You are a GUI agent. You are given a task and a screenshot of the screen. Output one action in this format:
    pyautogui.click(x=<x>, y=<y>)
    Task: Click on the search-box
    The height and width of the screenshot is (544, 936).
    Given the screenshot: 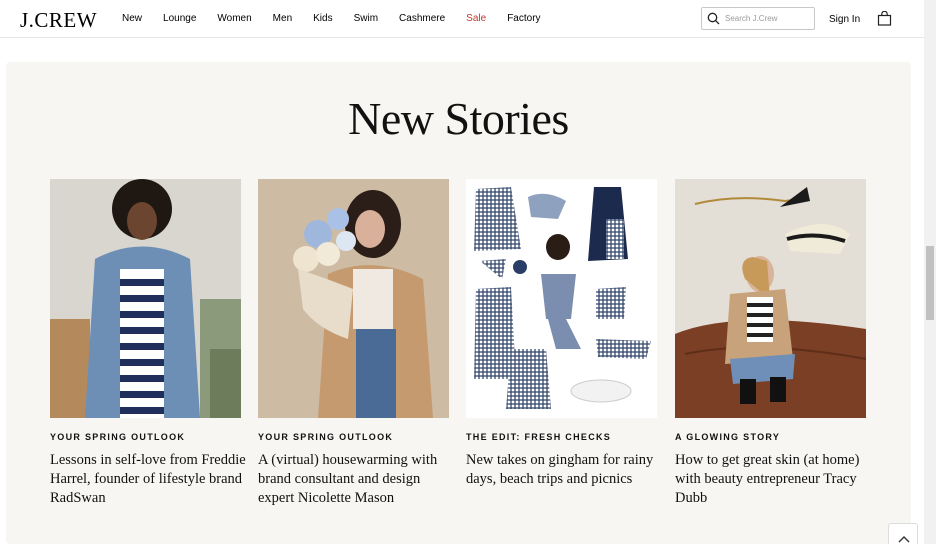 What is the action you would take?
    pyautogui.click(x=758, y=18)
    